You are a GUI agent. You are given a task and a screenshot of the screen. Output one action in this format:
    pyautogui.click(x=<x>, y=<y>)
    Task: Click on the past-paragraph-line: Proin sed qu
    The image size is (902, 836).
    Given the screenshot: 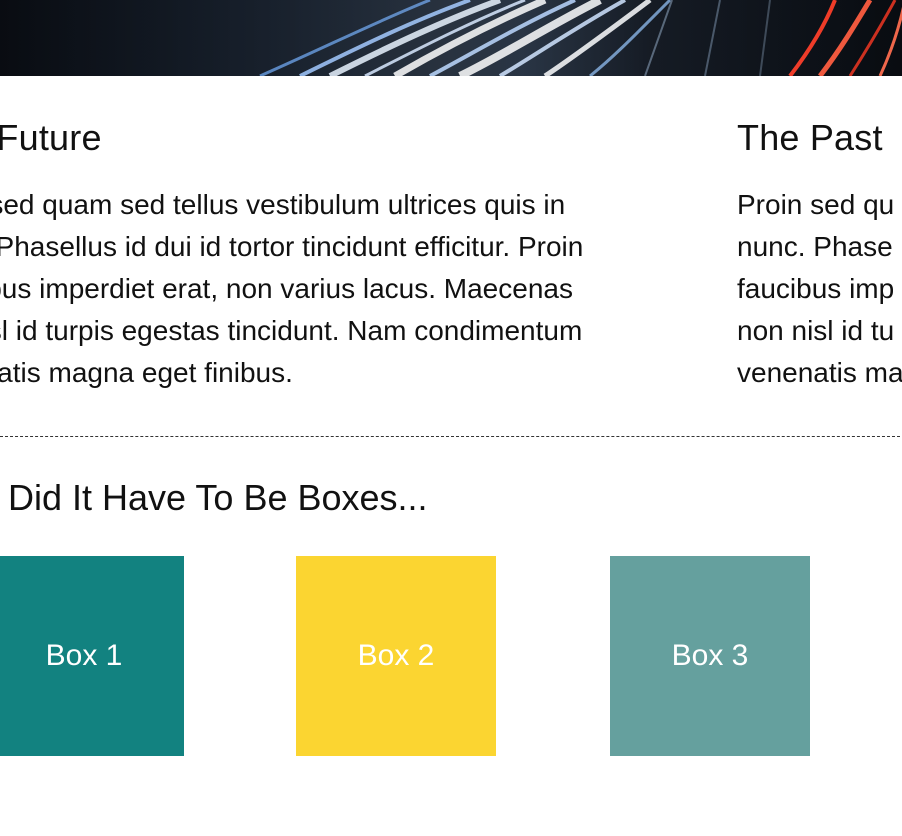 What is the action you would take?
    pyautogui.click(x=816, y=204)
    